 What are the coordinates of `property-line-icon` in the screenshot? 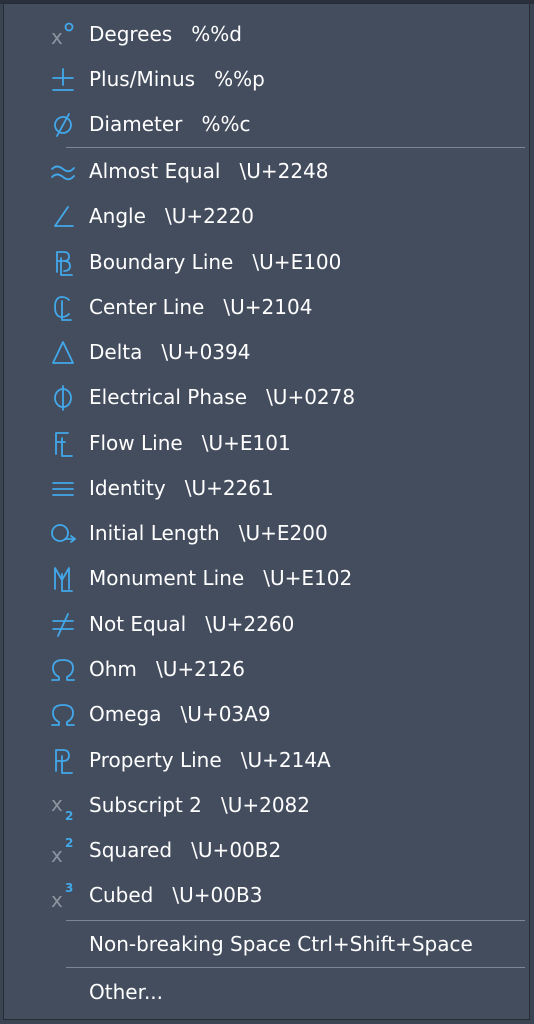 It's located at (63, 761).